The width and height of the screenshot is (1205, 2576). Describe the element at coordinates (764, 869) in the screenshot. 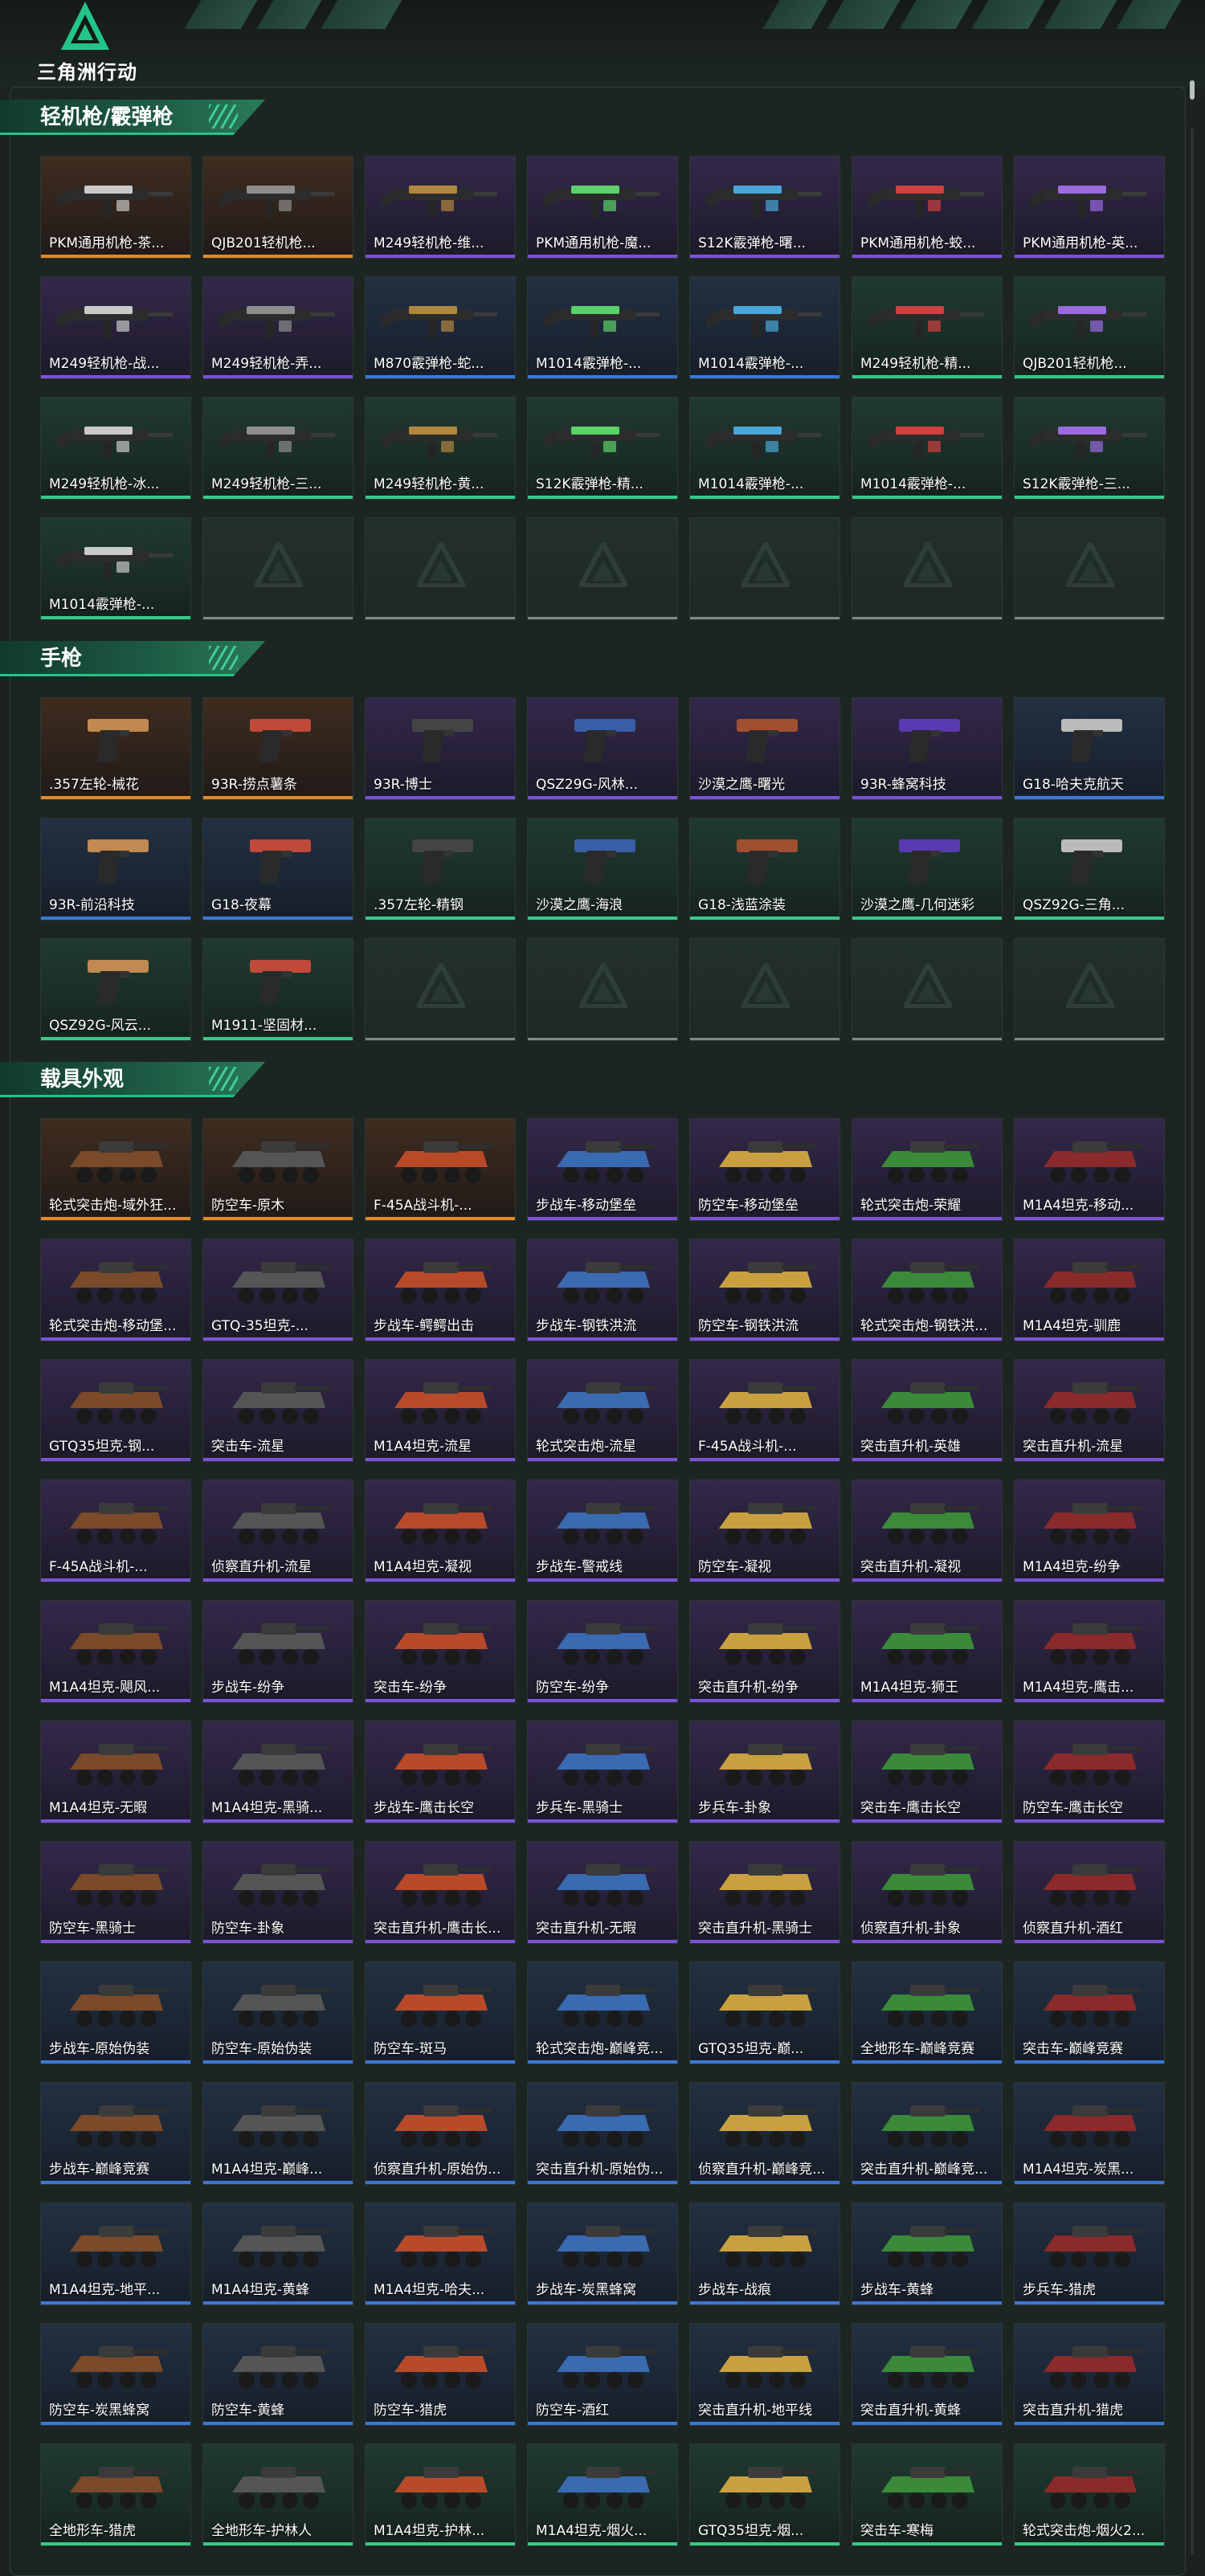

I see `skin-card: G18-浅蓝涂装` at that location.